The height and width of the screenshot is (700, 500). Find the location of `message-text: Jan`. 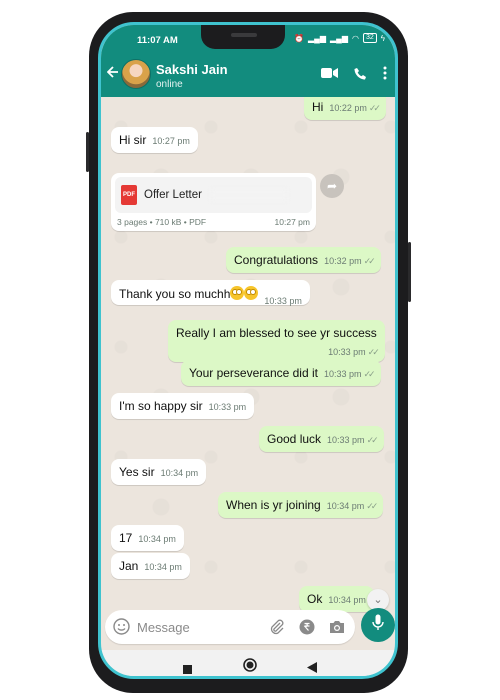

message-text: Jan is located at coordinates (129, 566).